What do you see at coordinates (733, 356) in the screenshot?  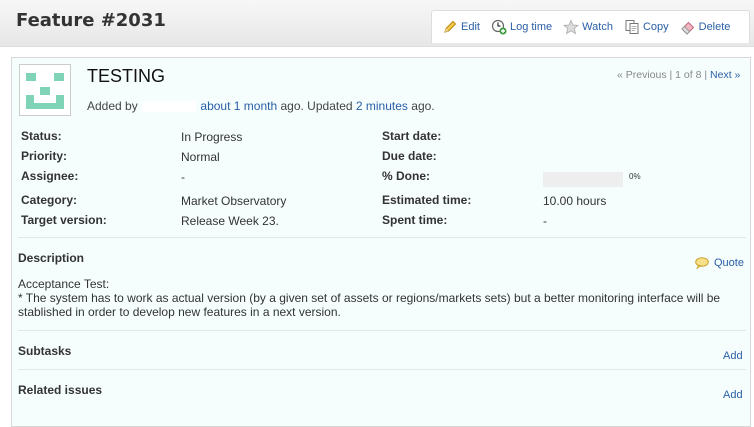 I see `add-subtask-link: Add` at bounding box center [733, 356].